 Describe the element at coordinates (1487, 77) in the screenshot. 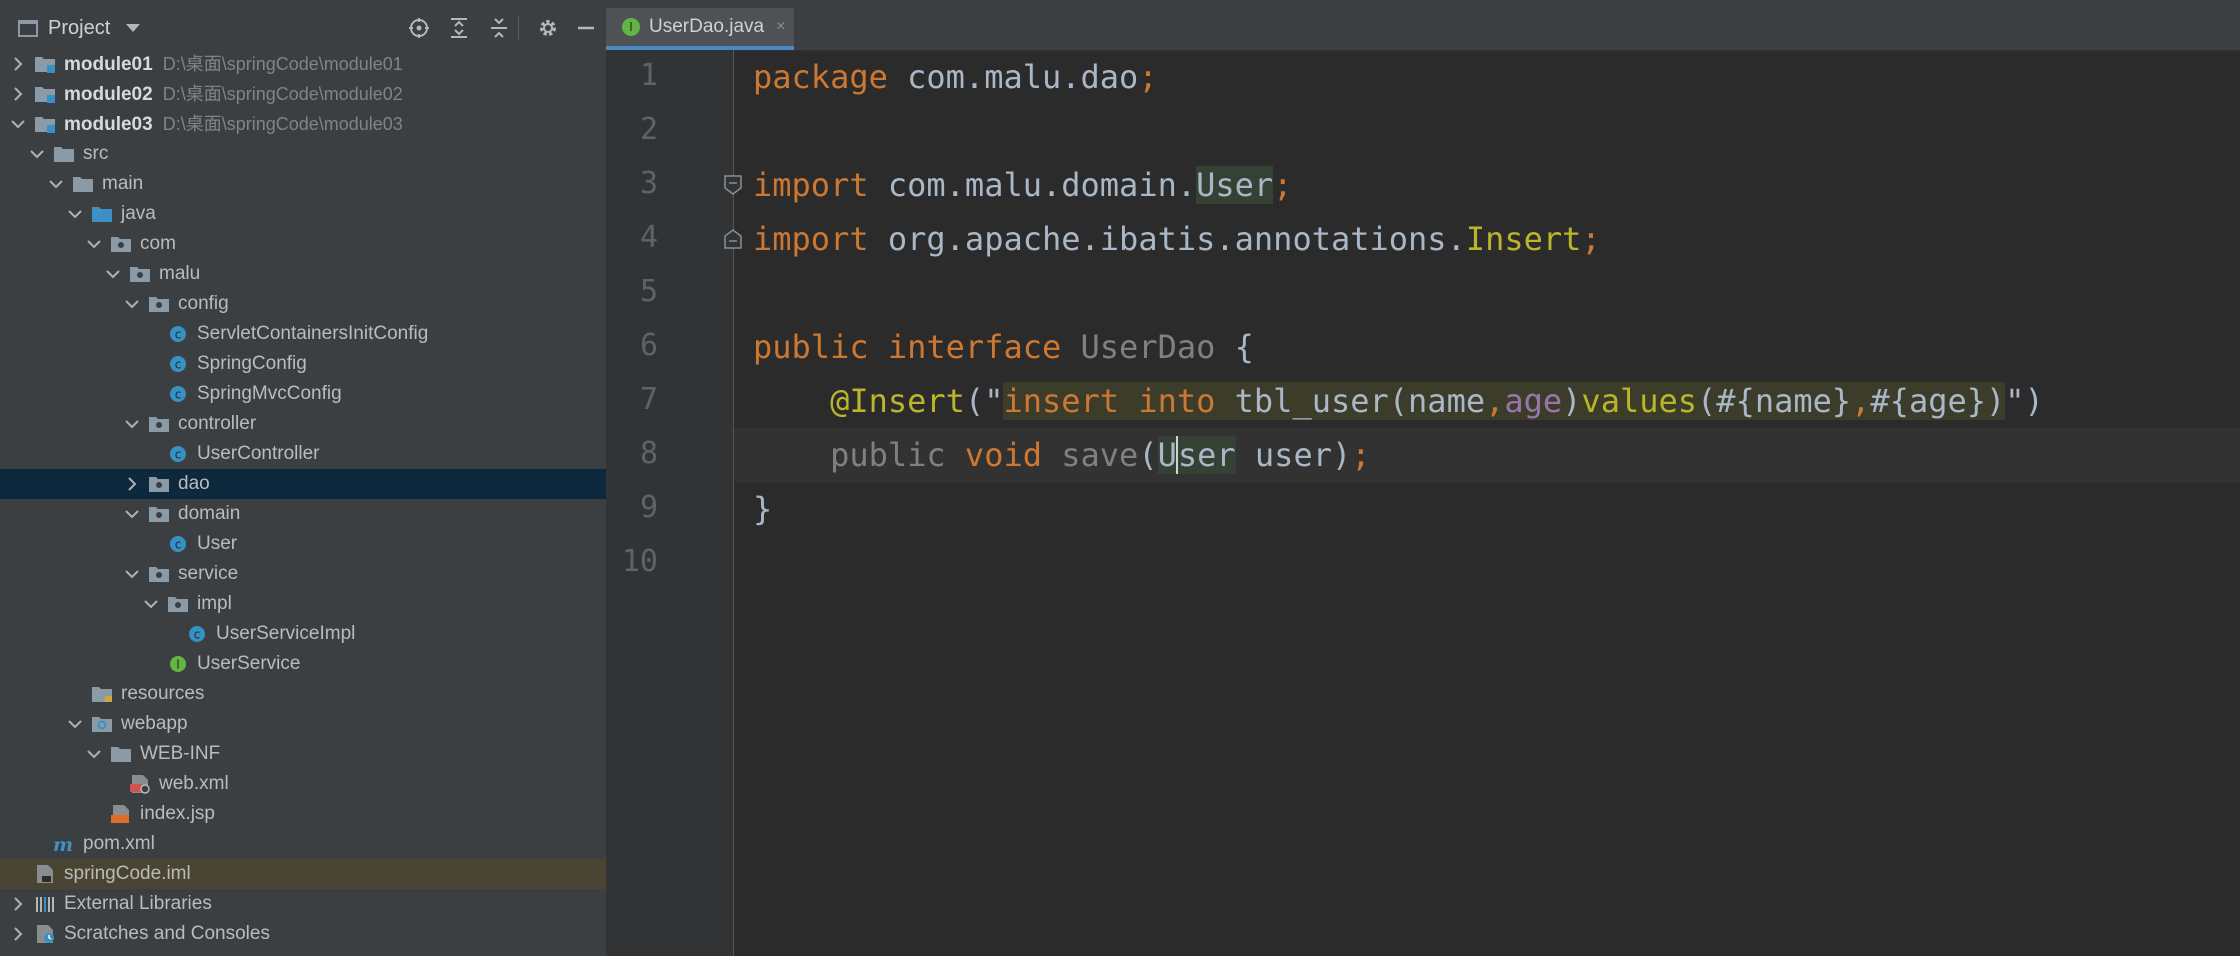

I see `code-line: package com.malu.dao;` at that location.